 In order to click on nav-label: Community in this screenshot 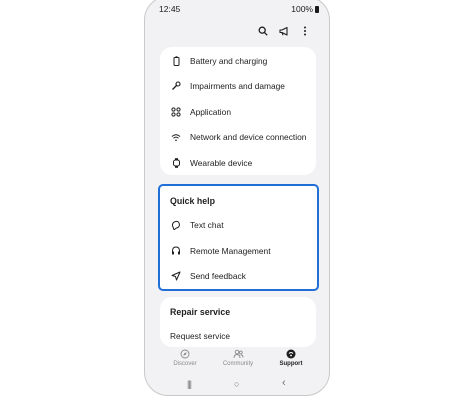, I will do `click(238, 364)`.